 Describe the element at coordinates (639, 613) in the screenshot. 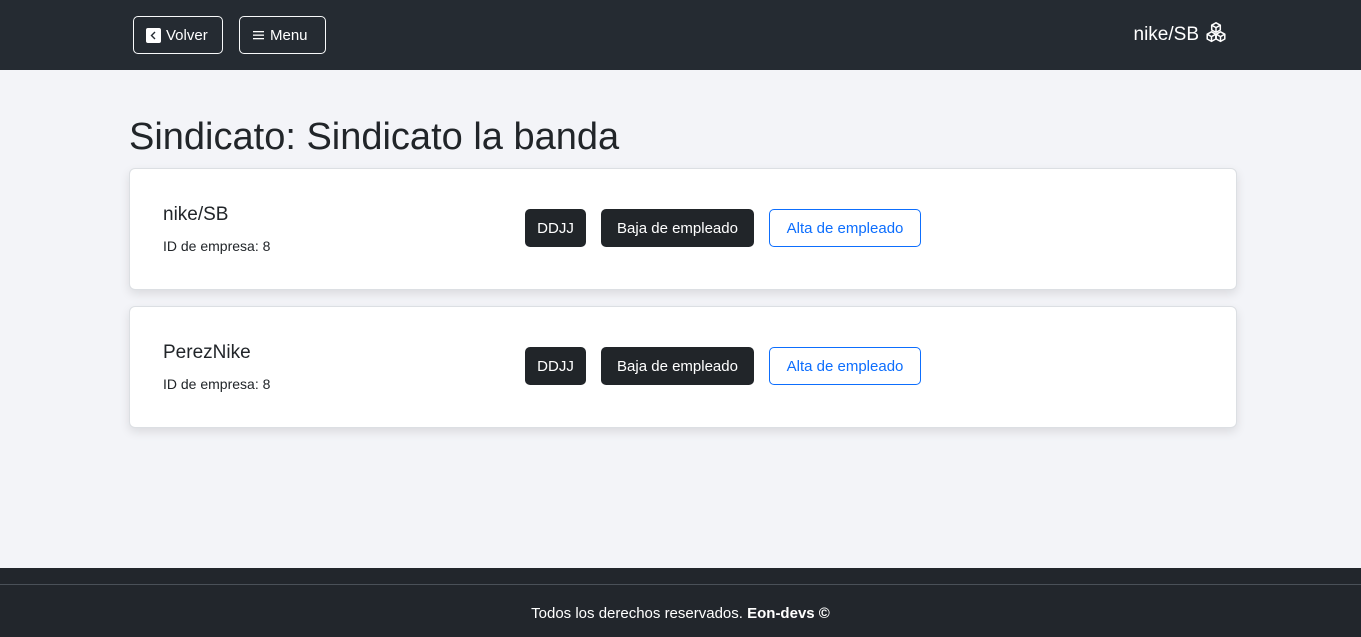

I see `footer-rights: Todos los derechos reservados.` at that location.